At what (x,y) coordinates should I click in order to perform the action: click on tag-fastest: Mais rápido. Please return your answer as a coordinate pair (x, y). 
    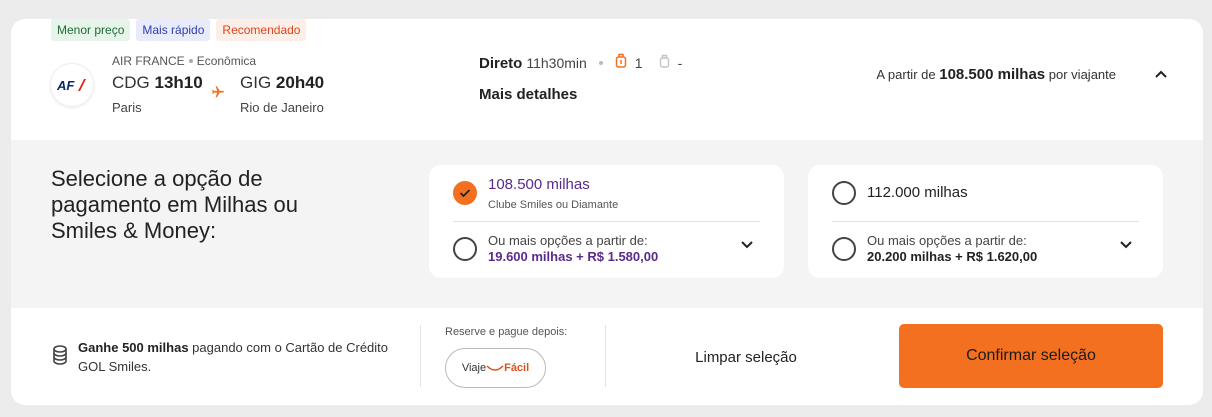
    Looking at the image, I should click on (173, 30).